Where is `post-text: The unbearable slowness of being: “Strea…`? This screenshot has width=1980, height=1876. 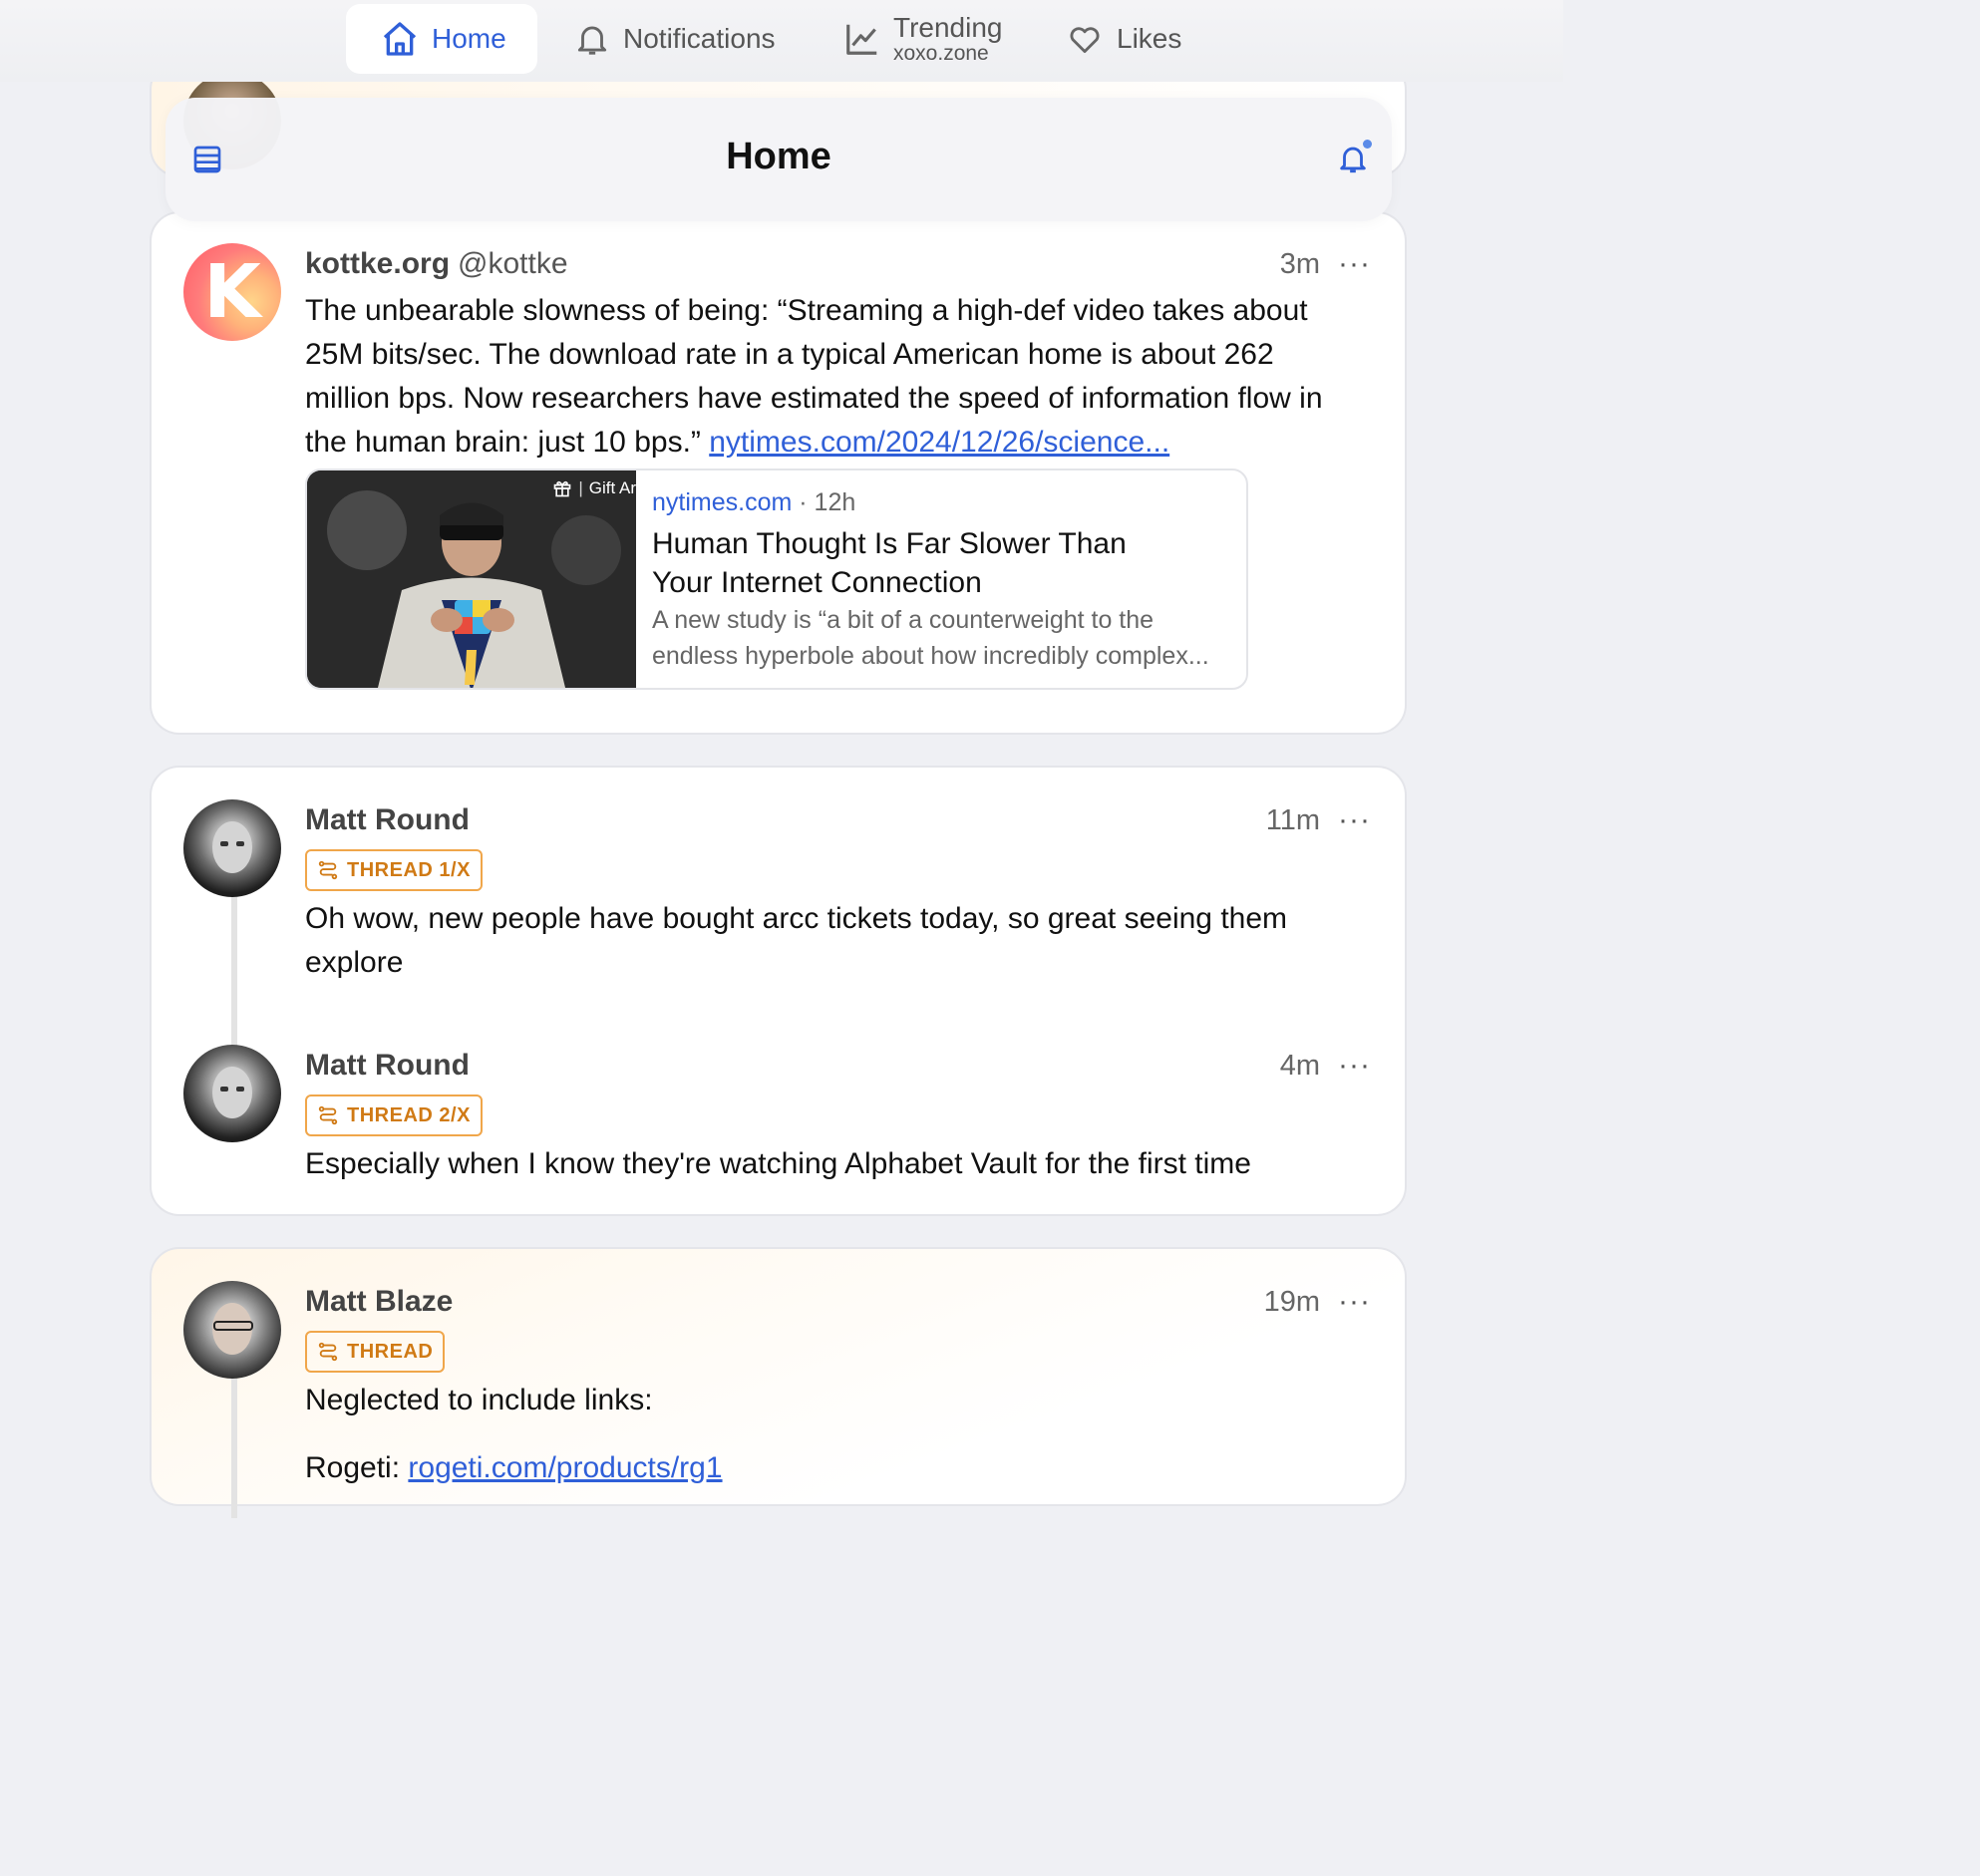
post-text: The unbearable slowness of being: “Strea… is located at coordinates (831, 377).